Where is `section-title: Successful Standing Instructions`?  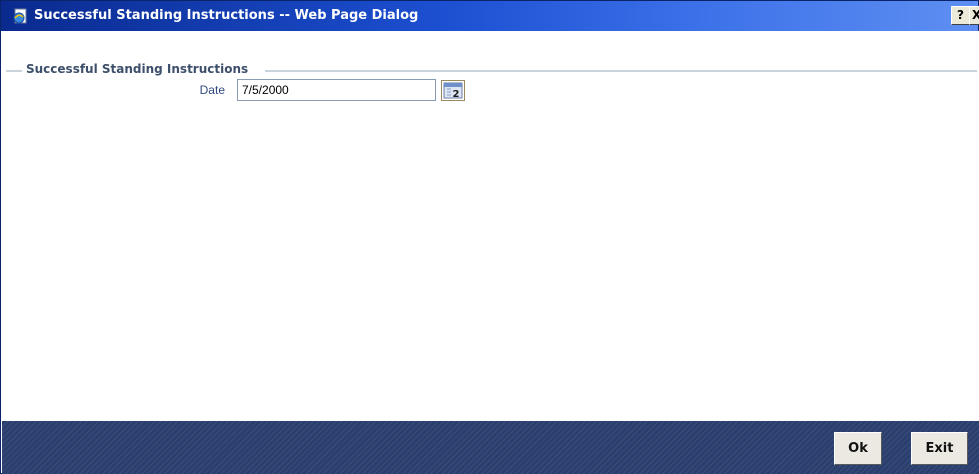
section-title: Successful Standing Instructions is located at coordinates (137, 69).